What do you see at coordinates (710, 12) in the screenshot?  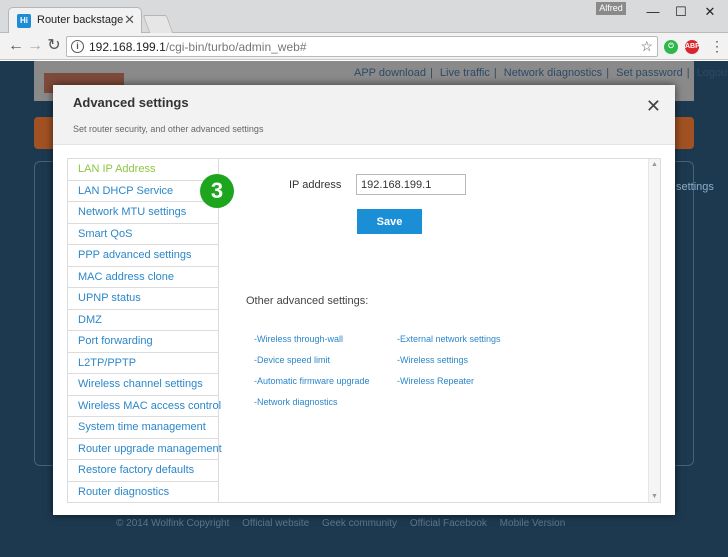 I see `window-close-icon: ✕` at bounding box center [710, 12].